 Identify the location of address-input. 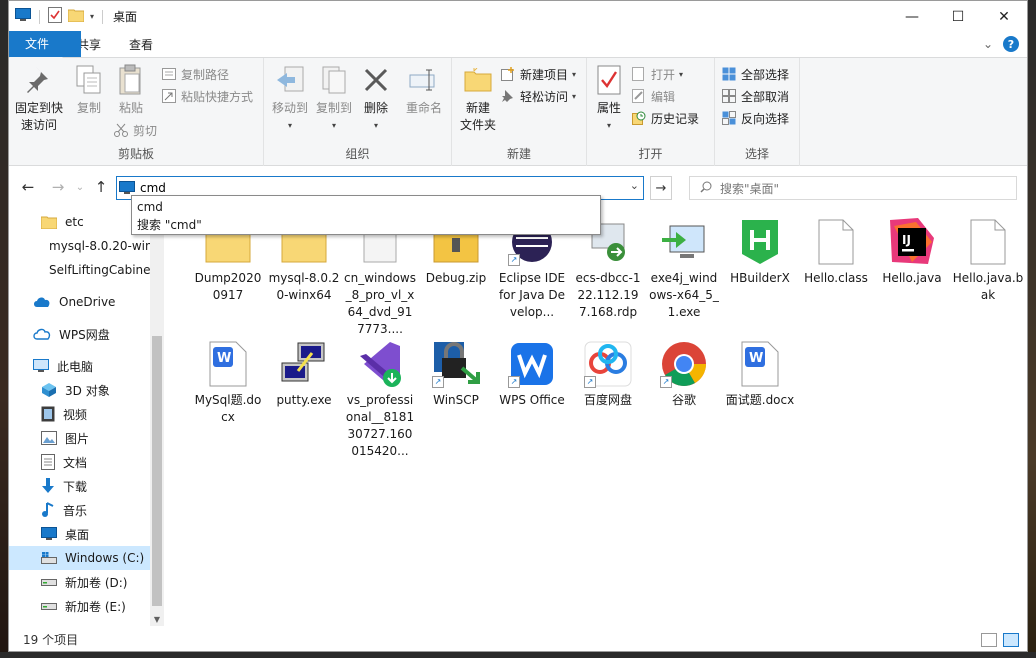
(380, 188).